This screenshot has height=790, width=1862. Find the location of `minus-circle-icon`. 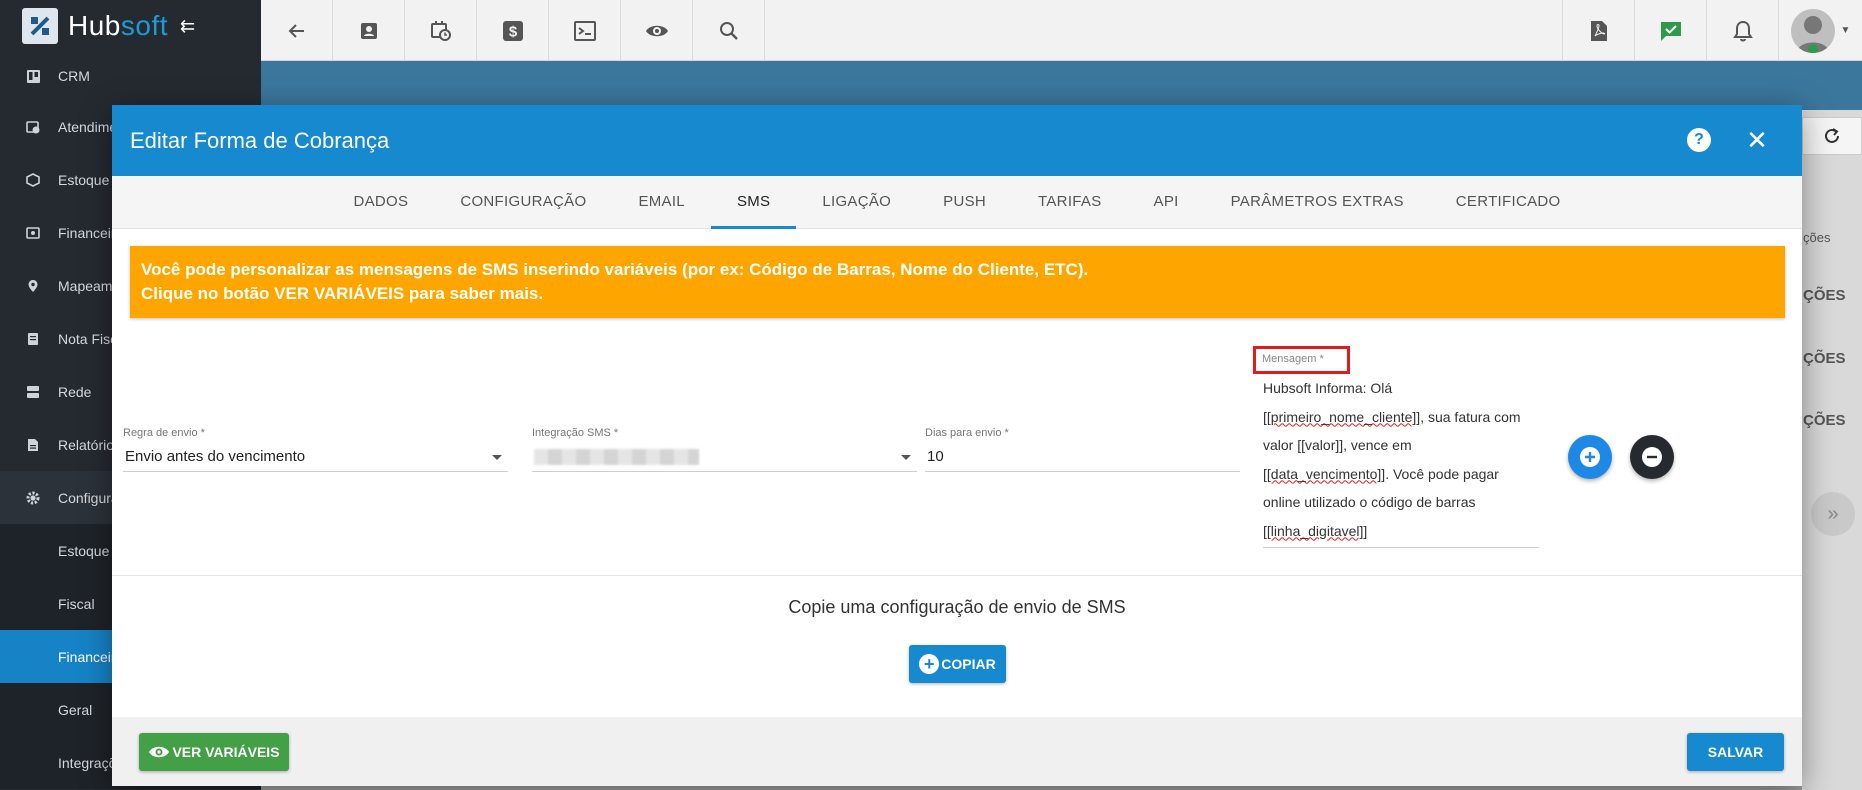

minus-circle-icon is located at coordinates (1652, 457).